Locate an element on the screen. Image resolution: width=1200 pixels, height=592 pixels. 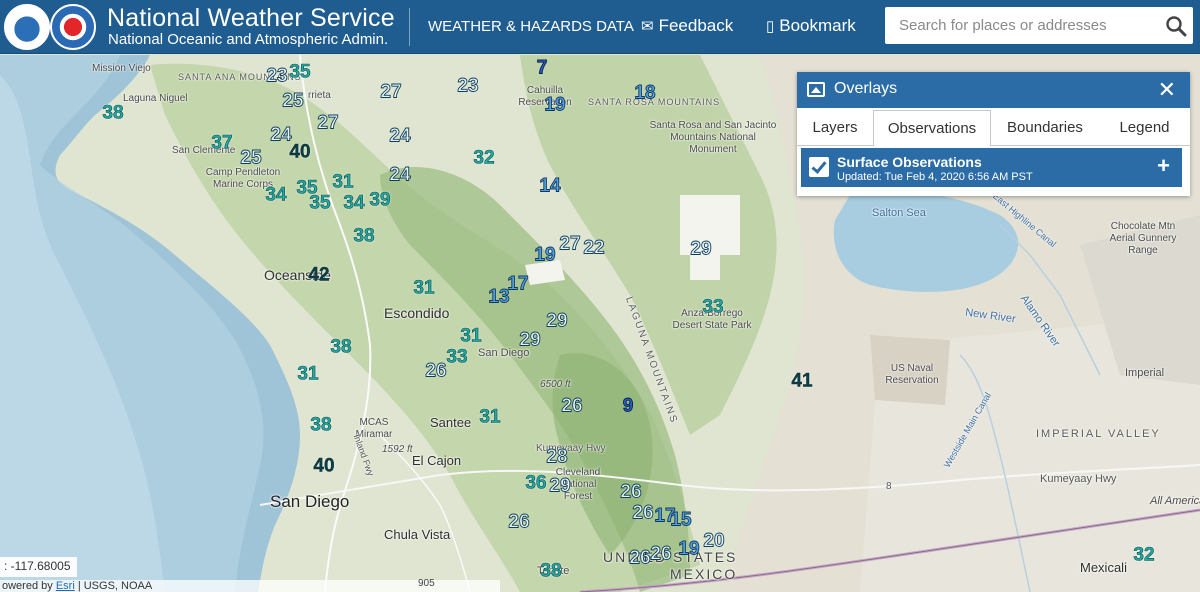
obs-marker: 28 is located at coordinates (557, 457).